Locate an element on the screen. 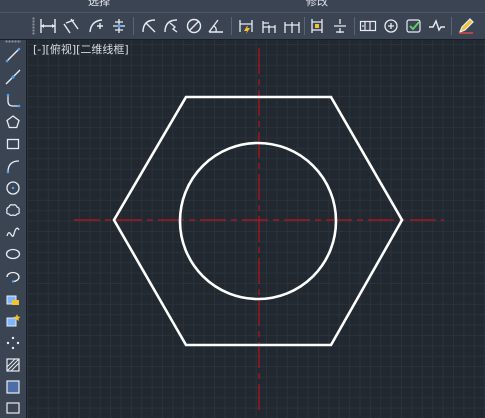 The image size is (485, 418). revision-cloud-icon is located at coordinates (13, 210).